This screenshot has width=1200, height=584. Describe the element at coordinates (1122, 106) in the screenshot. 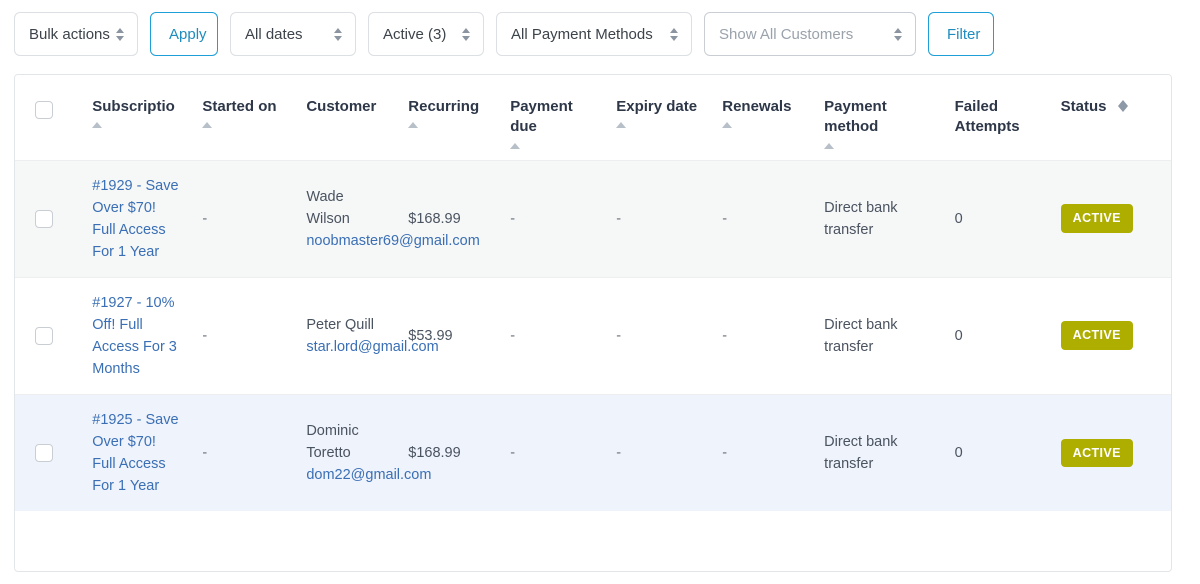

I see `sort-updown-icon` at that location.